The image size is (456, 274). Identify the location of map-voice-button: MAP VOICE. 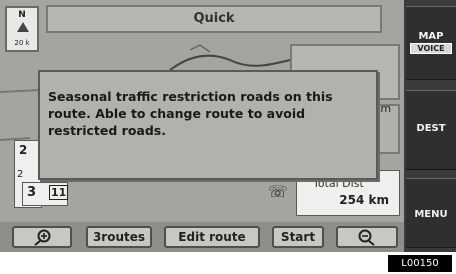
(431, 43).